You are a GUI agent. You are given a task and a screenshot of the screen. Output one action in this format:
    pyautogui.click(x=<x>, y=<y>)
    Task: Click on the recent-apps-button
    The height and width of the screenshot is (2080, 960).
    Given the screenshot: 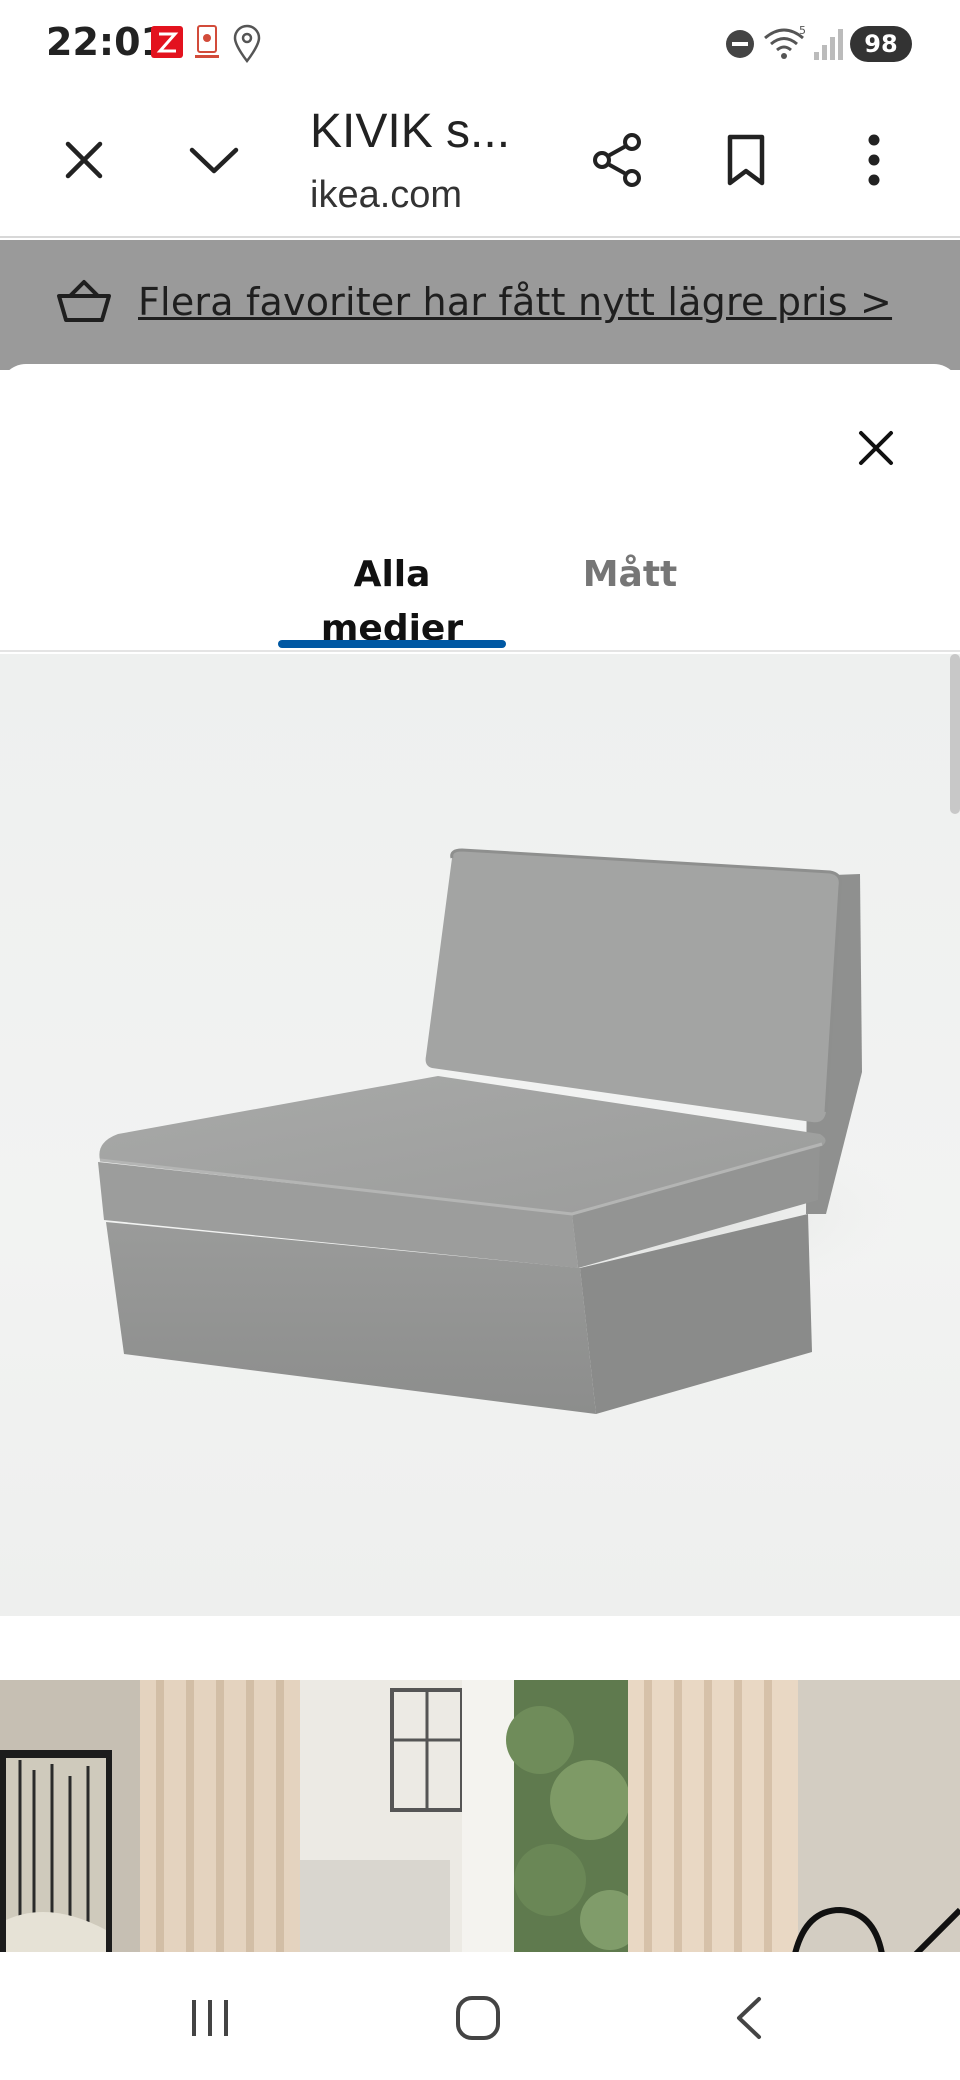 What is the action you would take?
    pyautogui.click(x=210, y=2018)
    